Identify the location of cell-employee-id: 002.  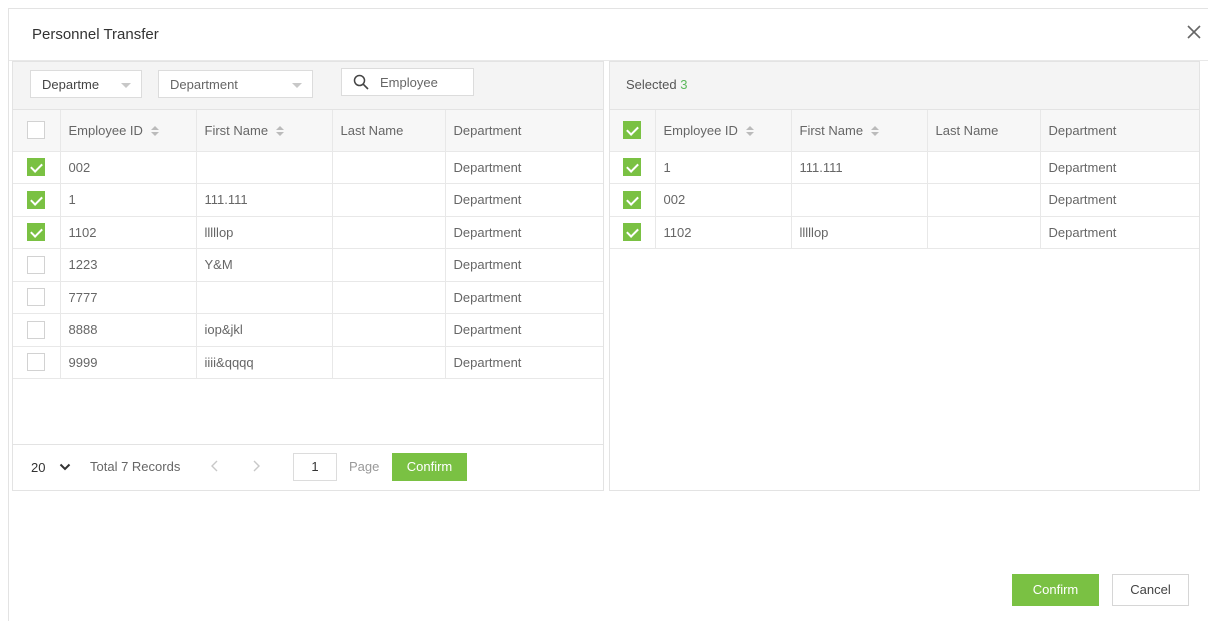
(128, 167).